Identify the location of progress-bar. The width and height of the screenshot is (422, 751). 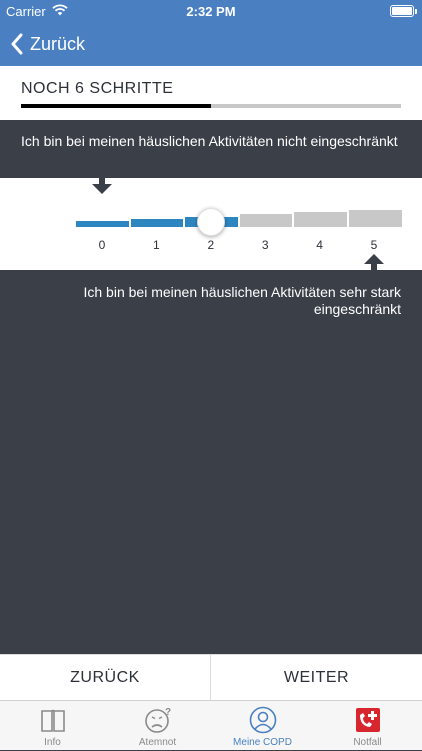
(211, 106).